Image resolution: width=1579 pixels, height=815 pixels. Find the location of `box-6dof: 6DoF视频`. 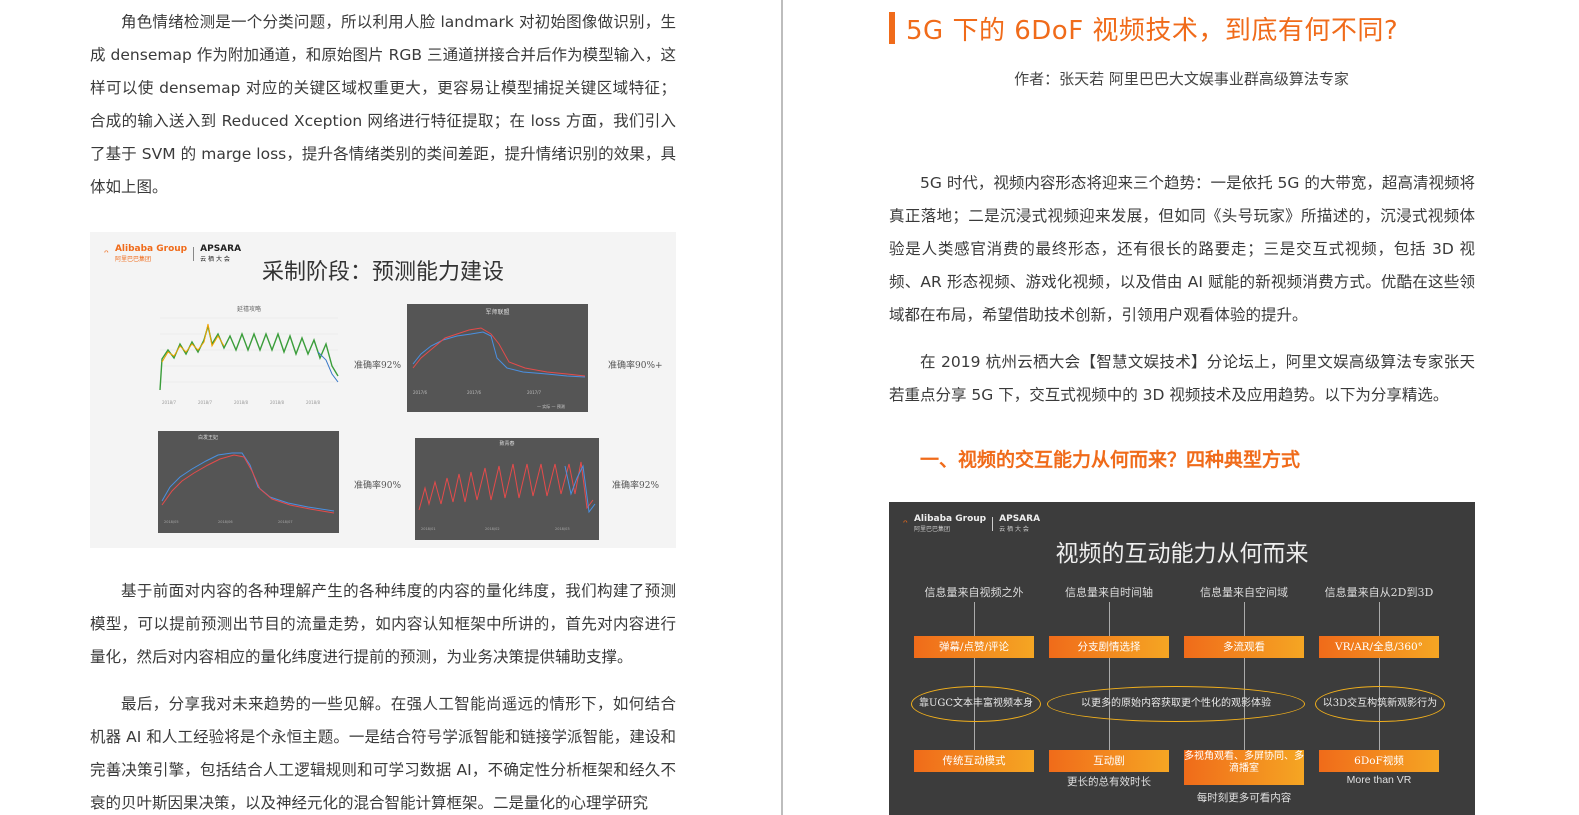

box-6dof: 6DoF视频 is located at coordinates (1379, 761).